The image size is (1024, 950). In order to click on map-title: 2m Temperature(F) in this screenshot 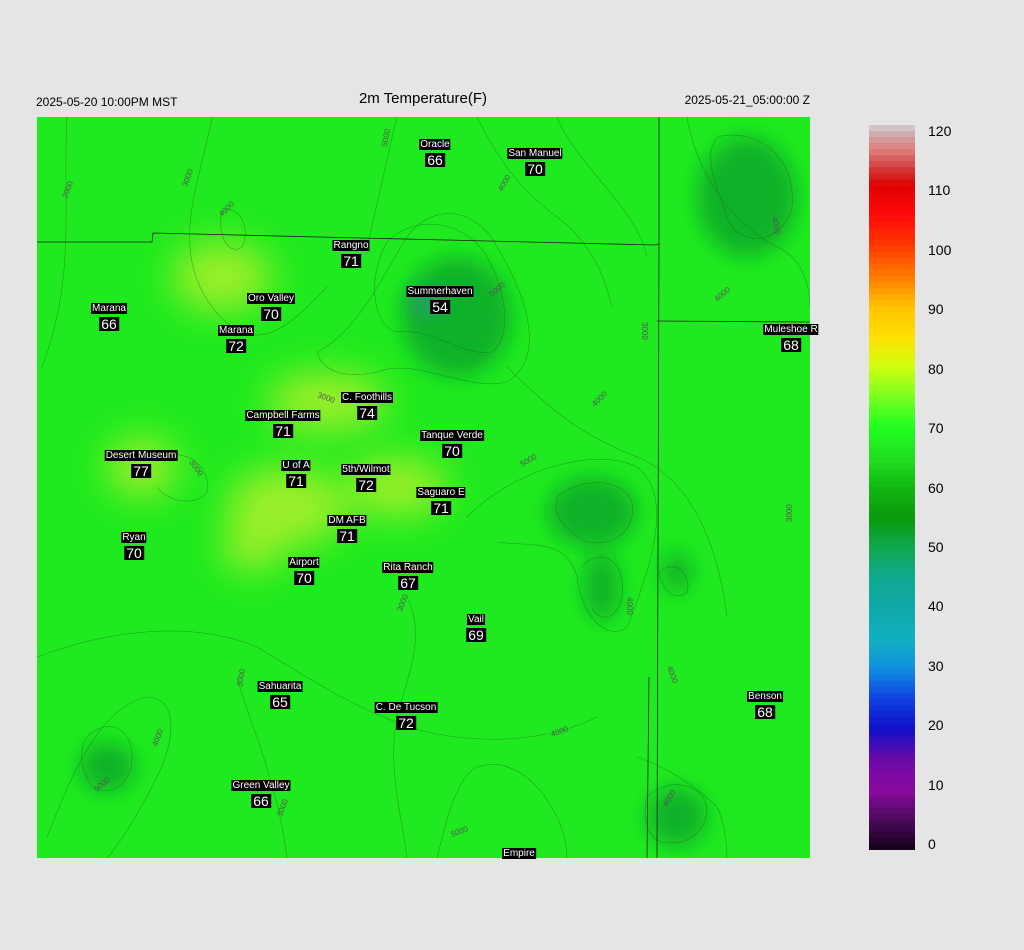, I will do `click(423, 98)`.